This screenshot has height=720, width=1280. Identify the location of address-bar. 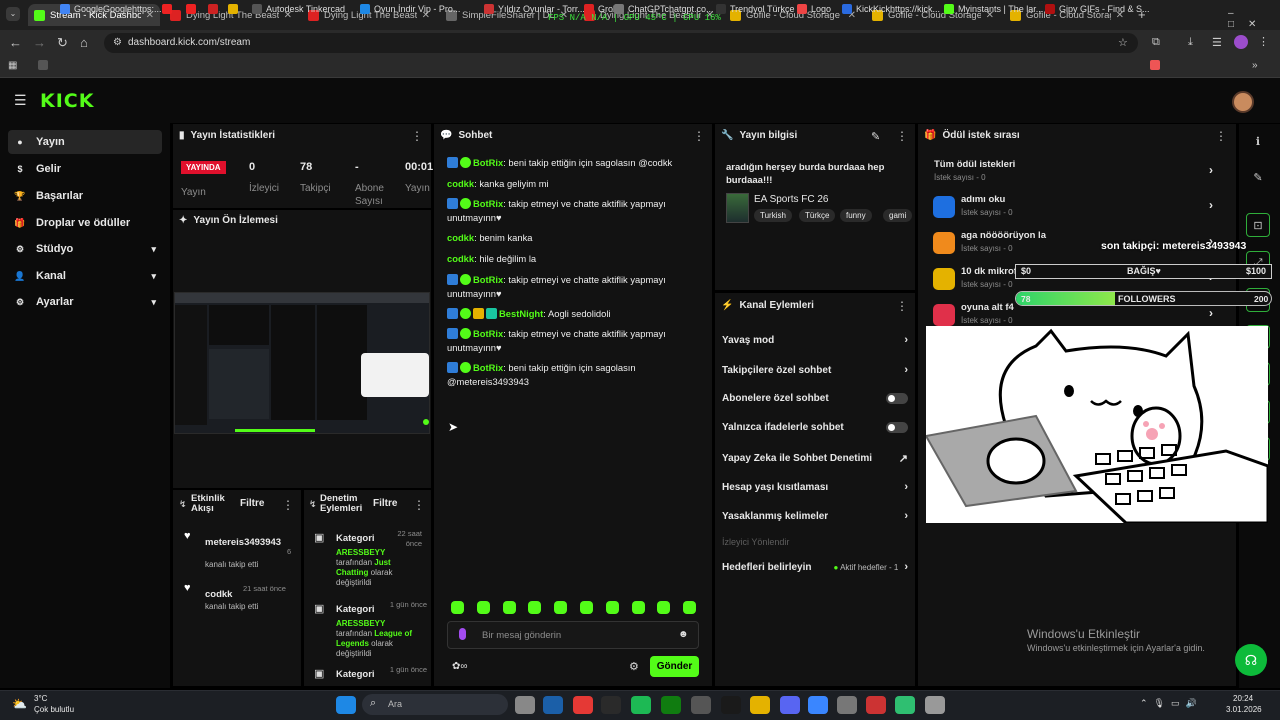
(621, 43).